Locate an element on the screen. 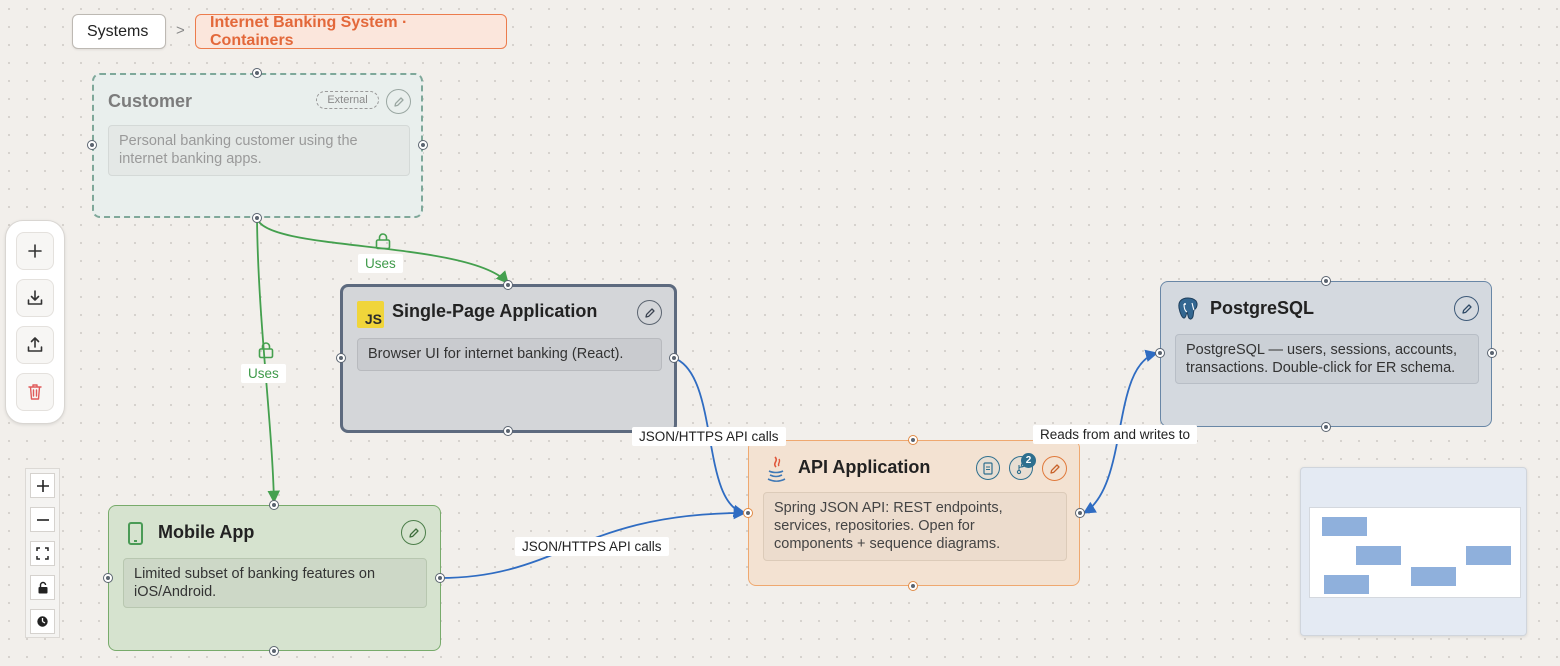 The width and height of the screenshot is (1560, 666). handle-postgres-right is located at coordinates (1492, 353).